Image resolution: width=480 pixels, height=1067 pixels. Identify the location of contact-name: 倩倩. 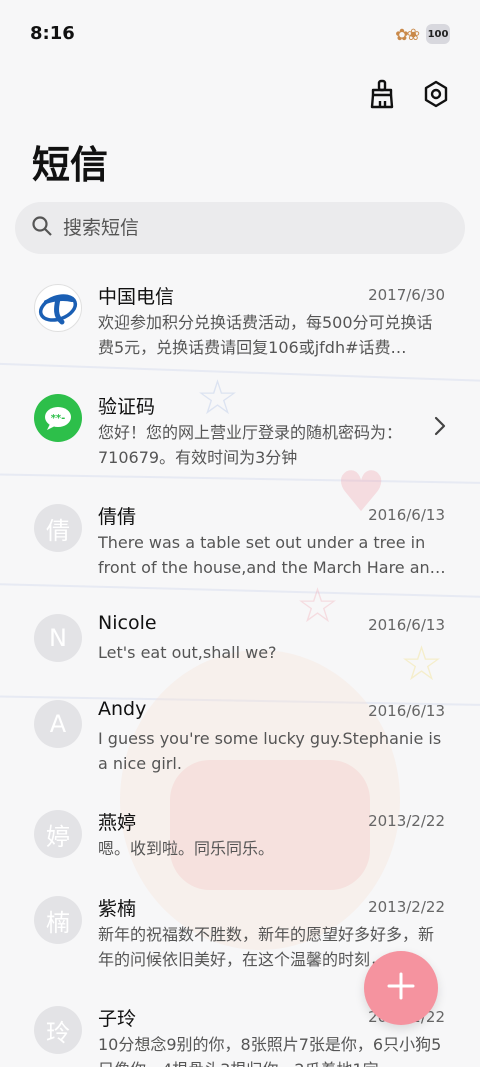
(117, 517).